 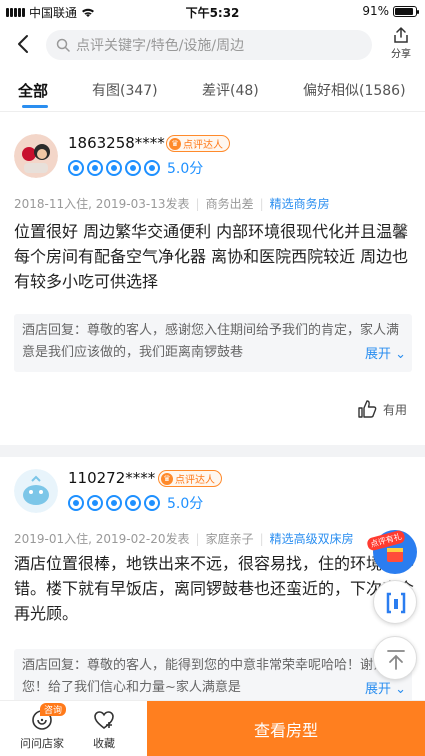 I want to click on tab-negative: 差评(48), so click(x=230, y=90).